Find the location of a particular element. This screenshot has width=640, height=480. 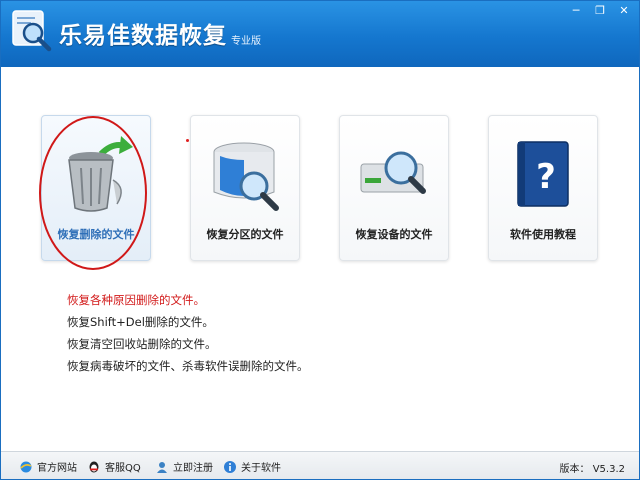

description-line: 恢复各种原因删除的文件。 is located at coordinates (136, 300).